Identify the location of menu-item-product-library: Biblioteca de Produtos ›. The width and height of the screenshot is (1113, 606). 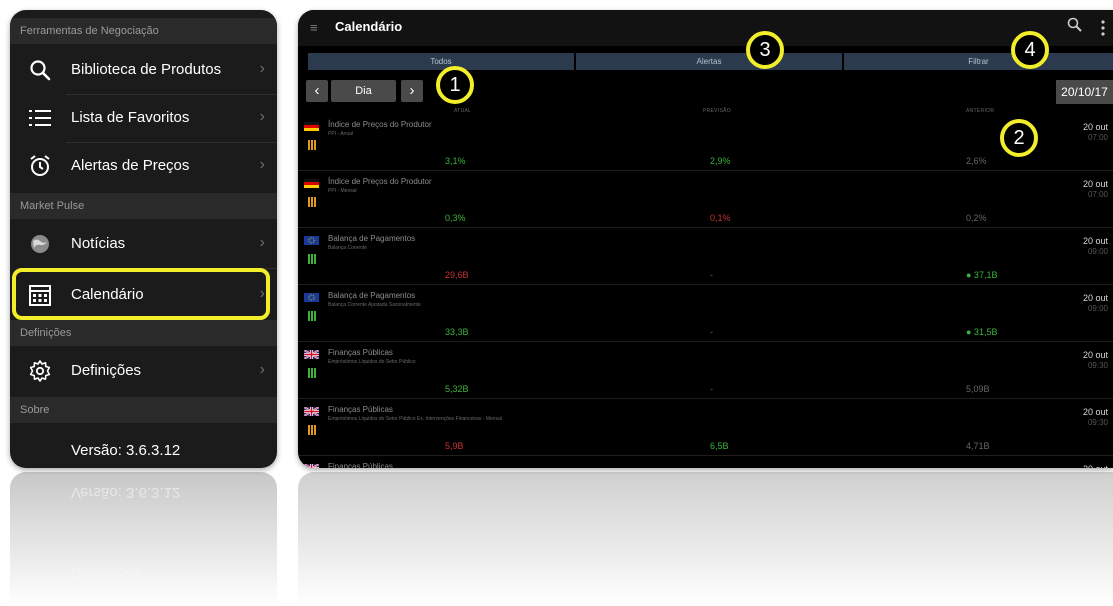
(143, 70).